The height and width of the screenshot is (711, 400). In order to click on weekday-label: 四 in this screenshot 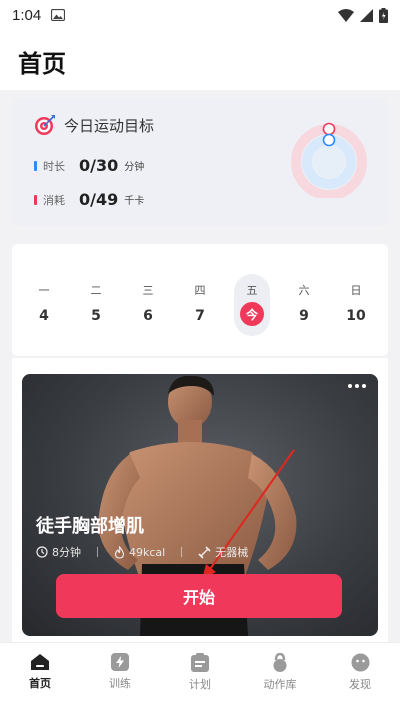, I will do `click(200, 290)`.